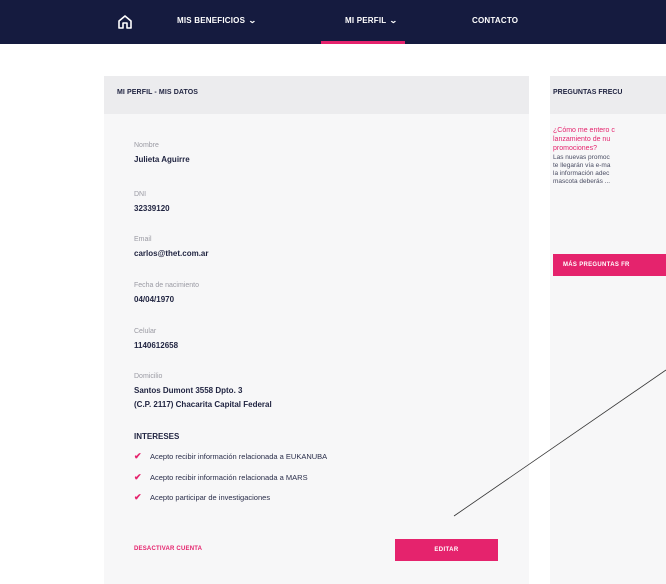 Image resolution: width=666 pixels, height=584 pixels. I want to click on field-value-fecha-nacimiento: 04/04/1970, so click(154, 299).